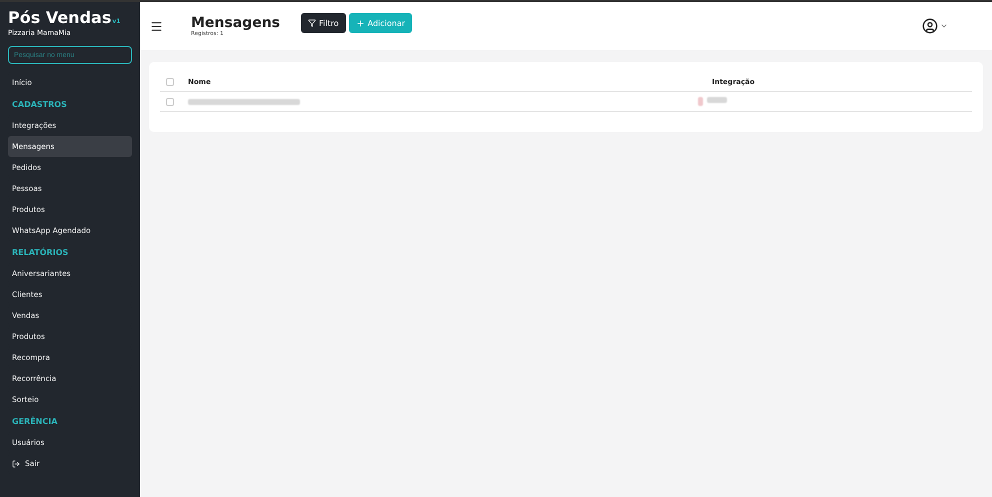 This screenshot has height=497, width=992. Describe the element at coordinates (34, 422) in the screenshot. I see `menu-section-header: GERÊNCIA` at that location.